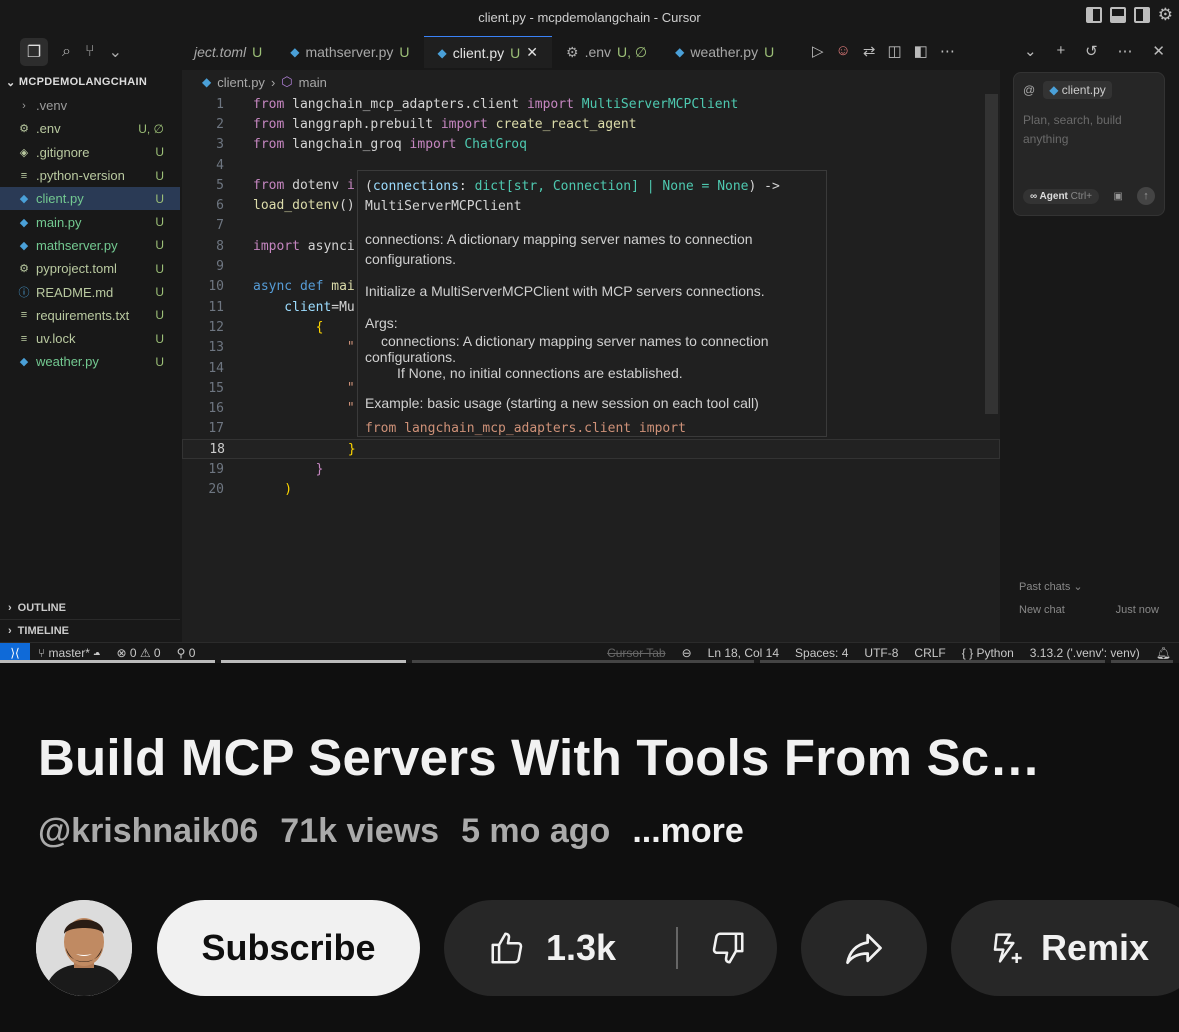 The width and height of the screenshot is (1179, 1032). What do you see at coordinates (69, 653) in the screenshot?
I see `branch-status: ⑂ master* ☁` at bounding box center [69, 653].